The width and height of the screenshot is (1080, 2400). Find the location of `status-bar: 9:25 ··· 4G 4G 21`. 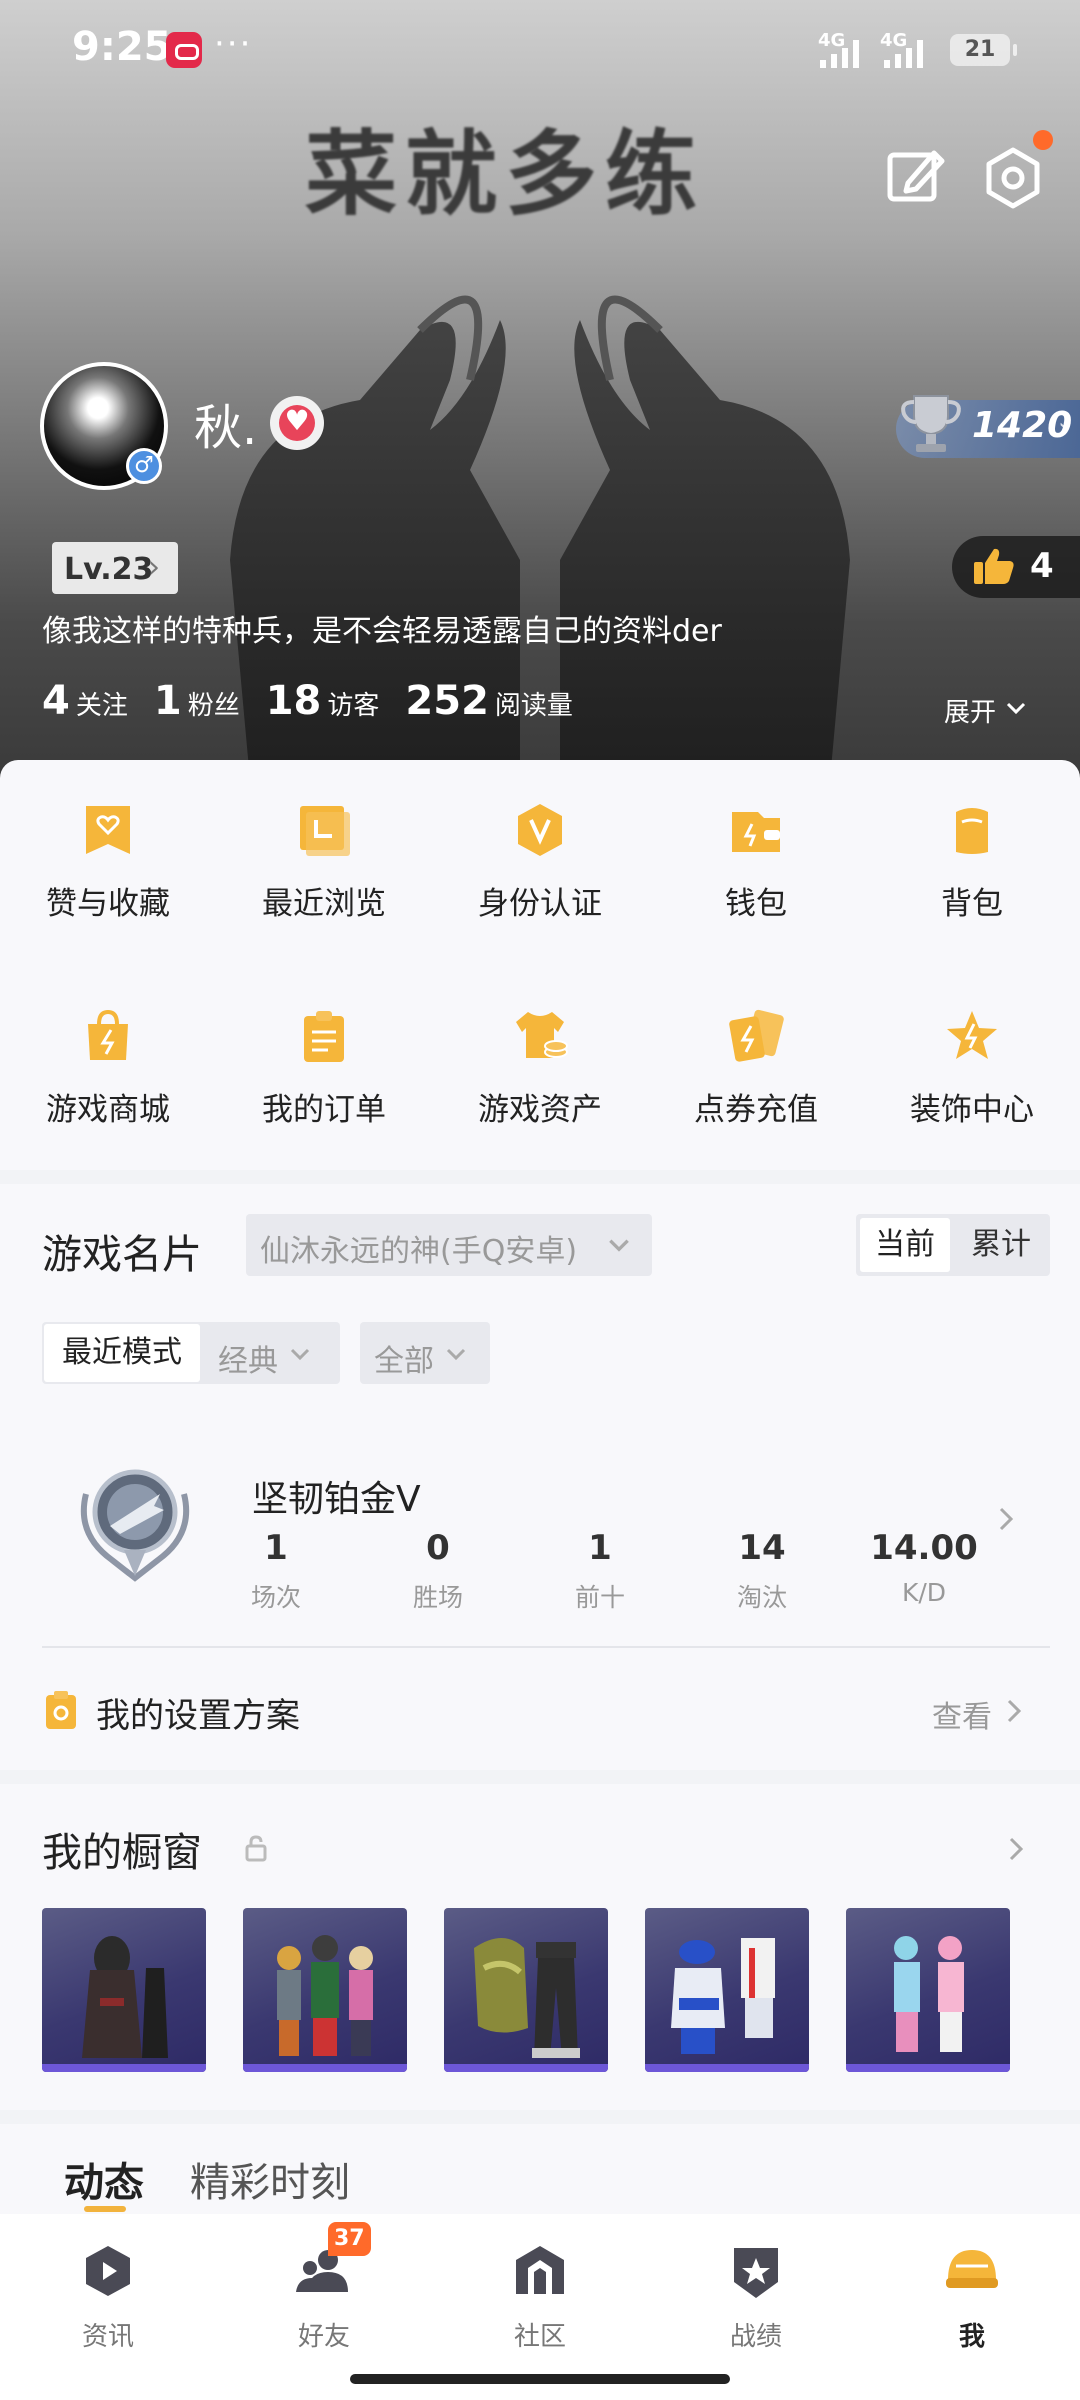

status-bar: 9:25 ··· 4G 4G 21 is located at coordinates (540, 50).